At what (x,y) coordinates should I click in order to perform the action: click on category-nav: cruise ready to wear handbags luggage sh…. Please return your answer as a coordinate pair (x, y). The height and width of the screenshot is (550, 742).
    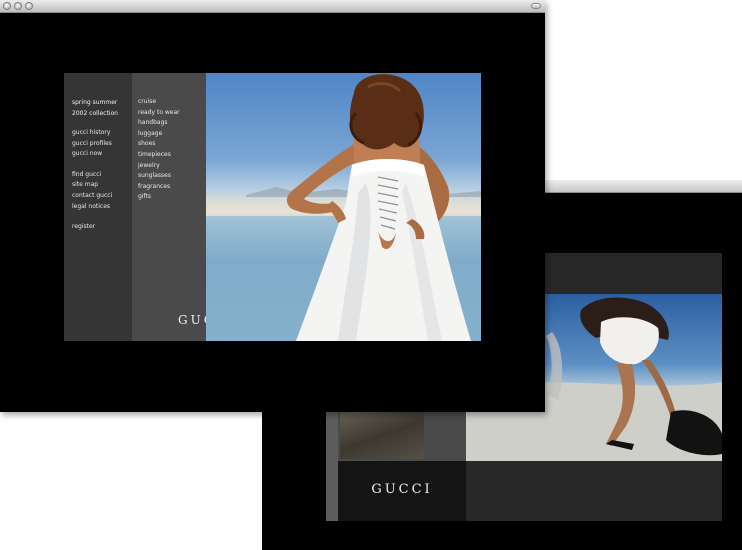
    Looking at the image, I should click on (159, 150).